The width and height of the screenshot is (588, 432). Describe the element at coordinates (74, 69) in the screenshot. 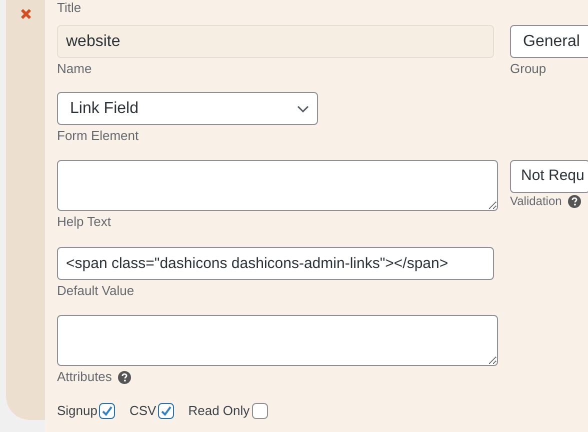

I see `field-label: Name` at that location.